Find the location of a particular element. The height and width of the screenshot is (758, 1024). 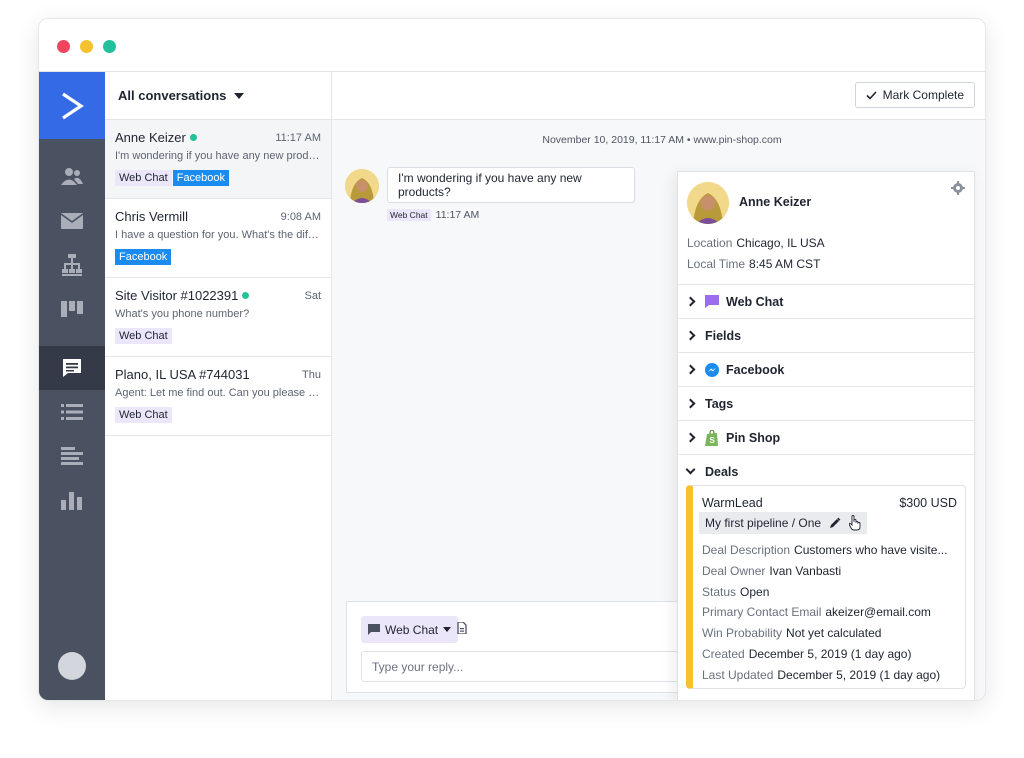

section-label: Facebook is located at coordinates (755, 369).